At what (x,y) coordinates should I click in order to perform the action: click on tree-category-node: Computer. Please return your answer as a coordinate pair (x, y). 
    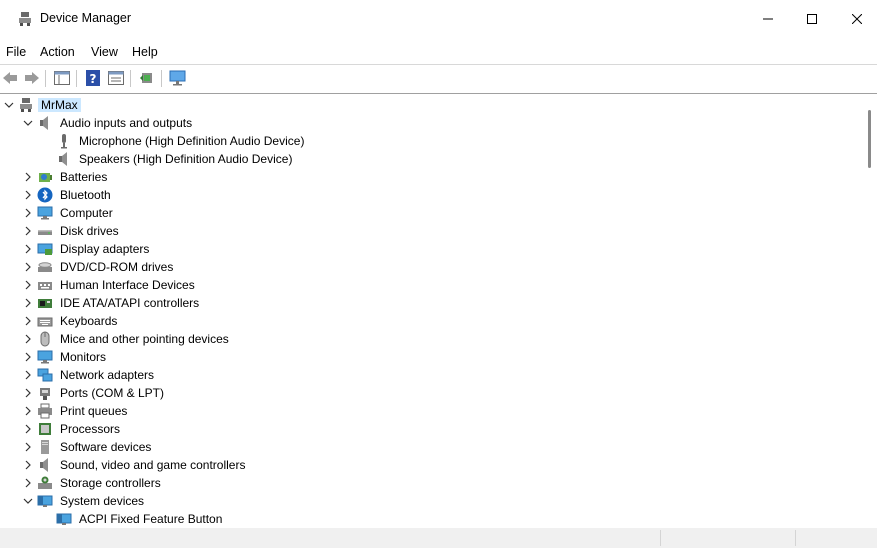
    Looking at the image, I should click on (430, 213).